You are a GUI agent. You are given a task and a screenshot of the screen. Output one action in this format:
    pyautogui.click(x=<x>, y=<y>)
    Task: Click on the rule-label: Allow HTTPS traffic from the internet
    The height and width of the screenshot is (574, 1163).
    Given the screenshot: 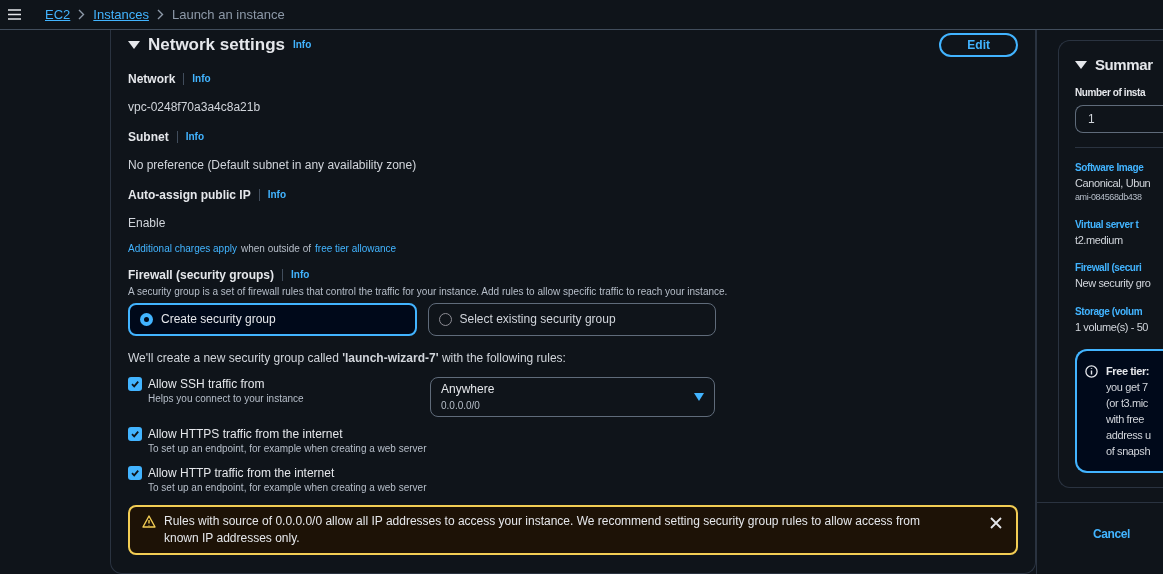 What is the action you would take?
    pyautogui.click(x=246, y=433)
    